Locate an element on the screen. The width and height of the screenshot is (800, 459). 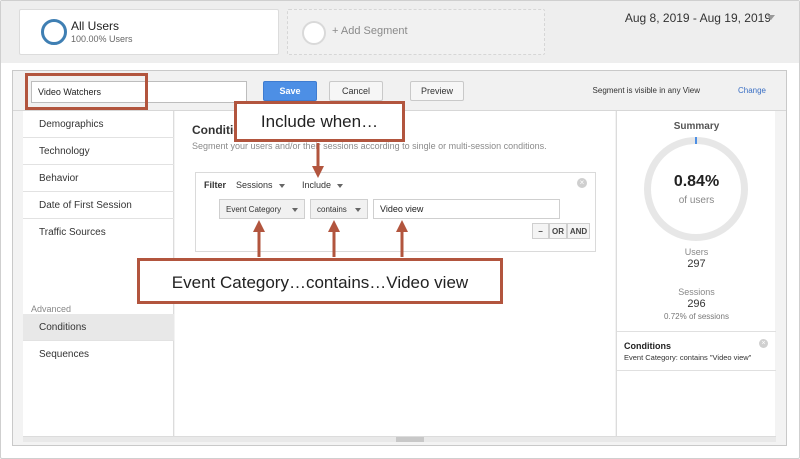
sessions-label: Sessions is located at coordinates (696, 292).